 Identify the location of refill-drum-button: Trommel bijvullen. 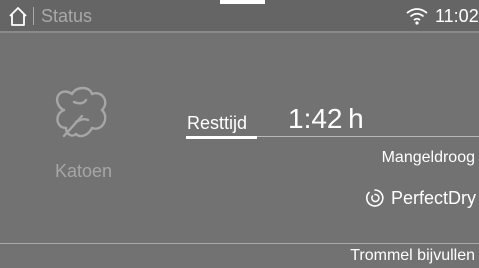
(412, 256).